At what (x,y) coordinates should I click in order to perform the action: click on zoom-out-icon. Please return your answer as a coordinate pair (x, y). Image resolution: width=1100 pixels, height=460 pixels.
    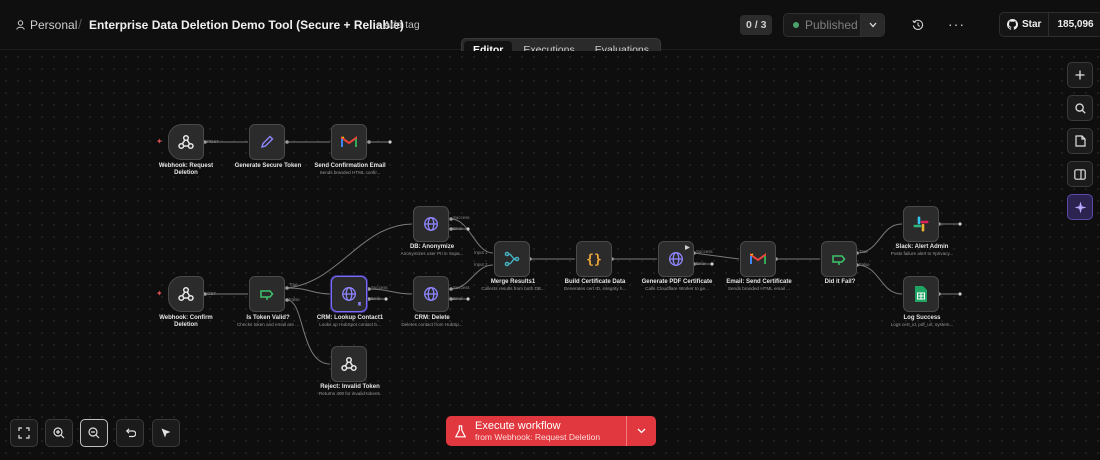
    Looking at the image, I should click on (94, 433).